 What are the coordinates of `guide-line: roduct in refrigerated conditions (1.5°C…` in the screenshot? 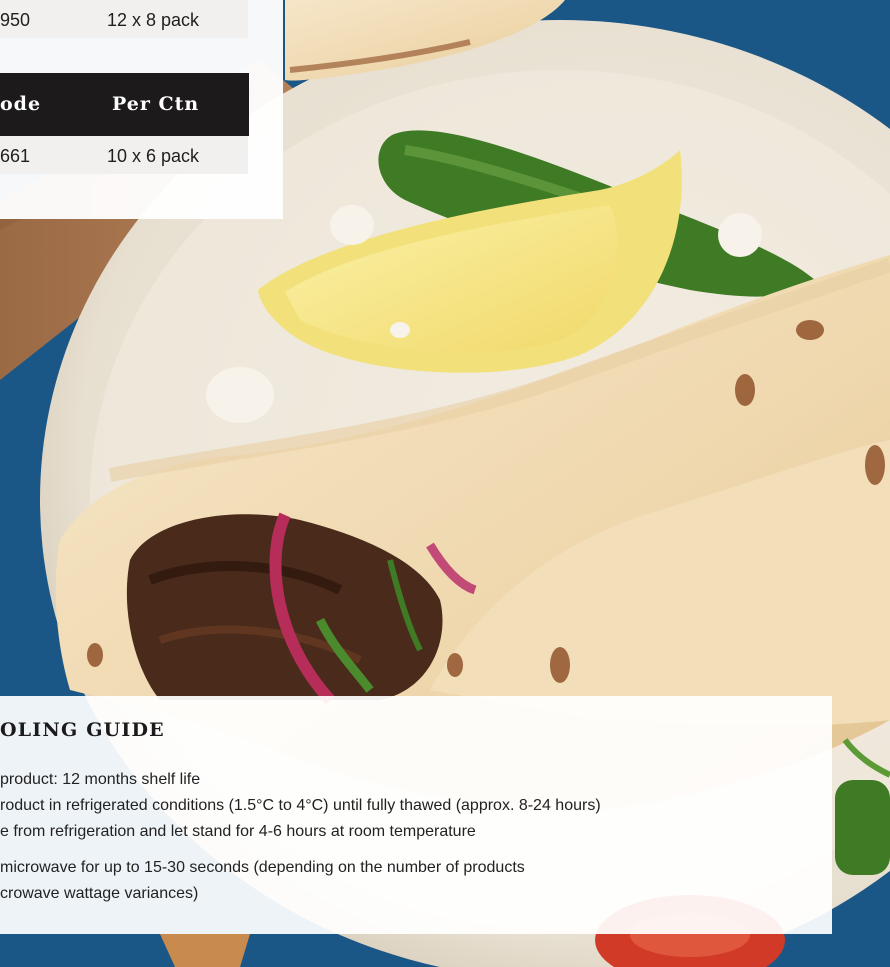 It's located at (300, 805).